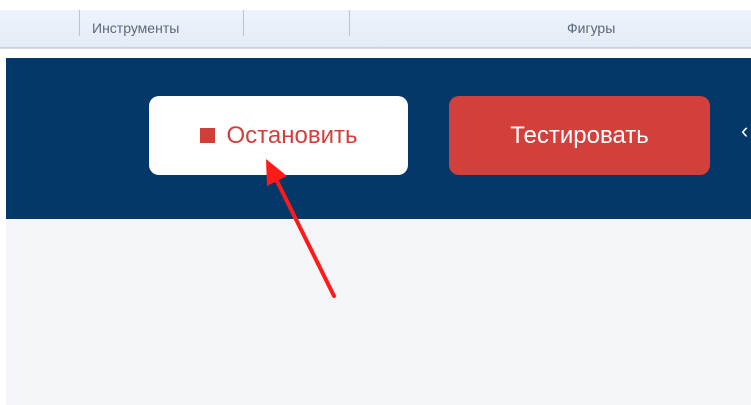 Image resolution: width=751 pixels, height=405 pixels. Describe the element at coordinates (591, 28) in the screenshot. I see `ribbon-group-label-shapes: Фигуры` at that location.